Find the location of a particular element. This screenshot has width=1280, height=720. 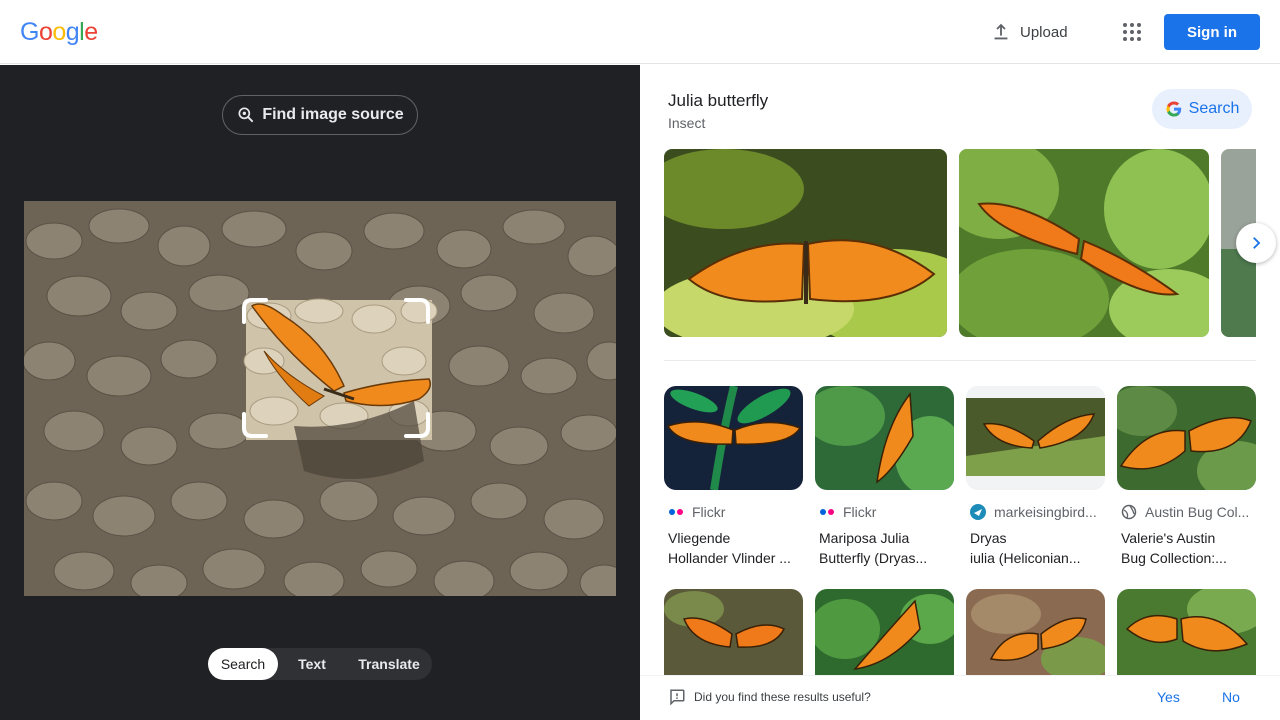

upload-label: Upload is located at coordinates (1044, 32).